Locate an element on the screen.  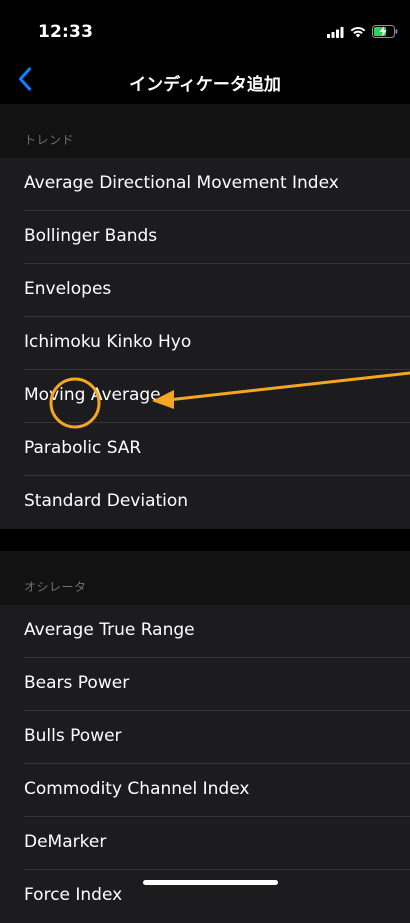
home-indicator is located at coordinates (210, 882).